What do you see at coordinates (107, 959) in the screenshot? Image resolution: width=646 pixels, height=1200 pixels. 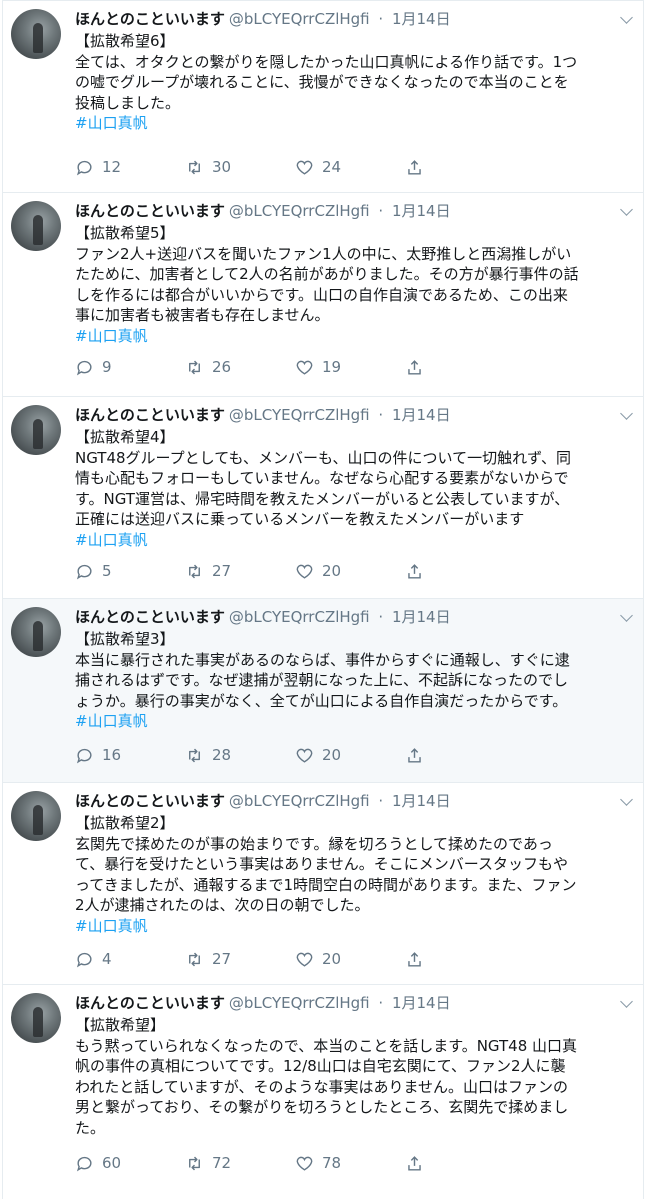 I see `reply-count: 4` at bounding box center [107, 959].